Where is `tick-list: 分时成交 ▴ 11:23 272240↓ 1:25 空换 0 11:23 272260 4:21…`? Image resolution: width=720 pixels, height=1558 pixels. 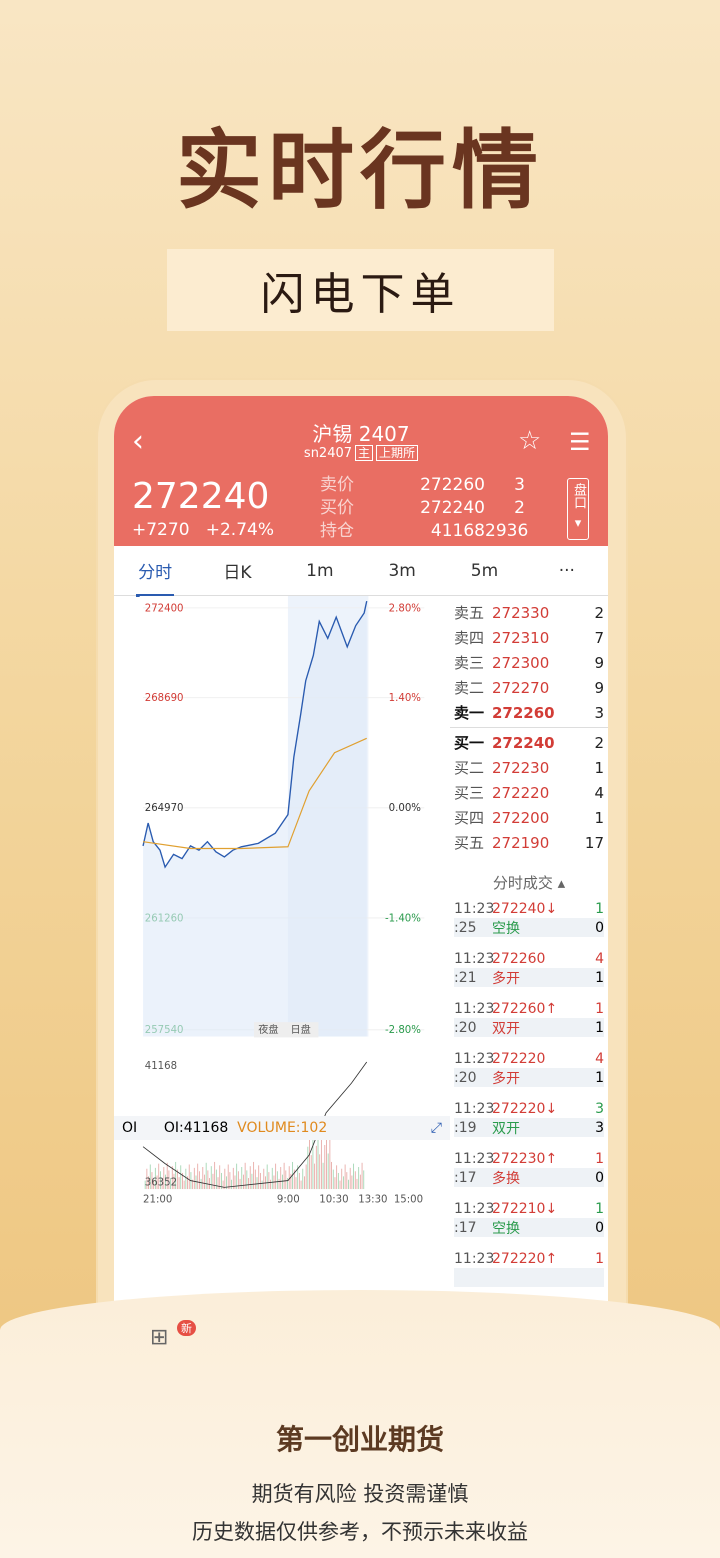
tick-list: 分时成交 ▴ 11:23 272240↓ 1:25 空换 0 11:23 272260 4:21… is located at coordinates (529, 1092).